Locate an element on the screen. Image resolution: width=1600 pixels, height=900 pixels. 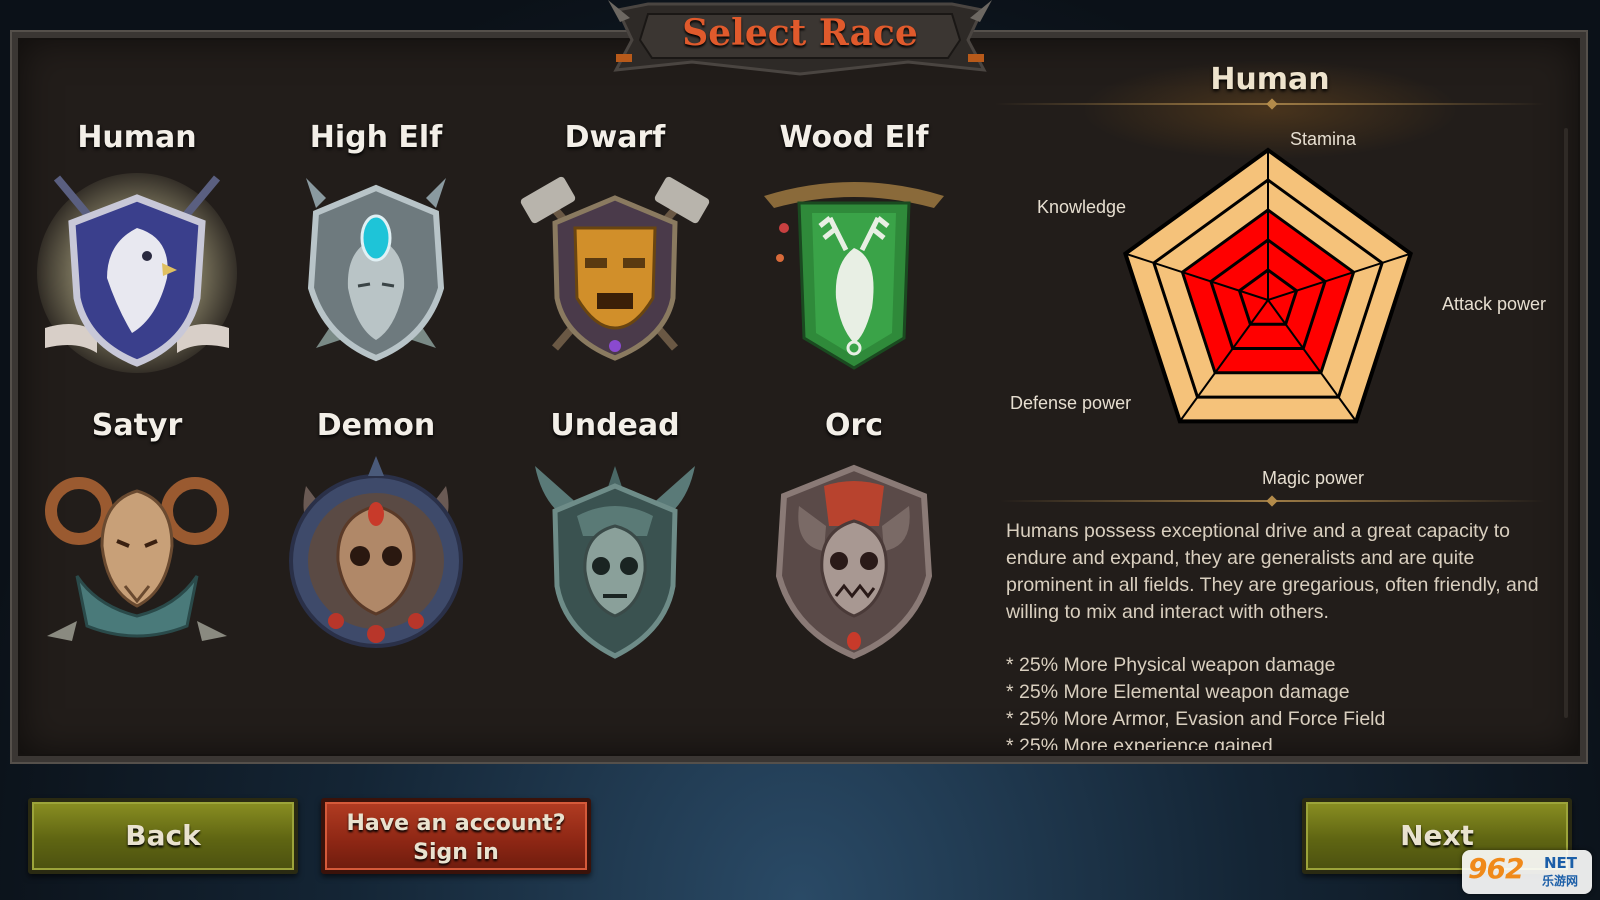
title-plate: Select Race is located at coordinates (800, 40).